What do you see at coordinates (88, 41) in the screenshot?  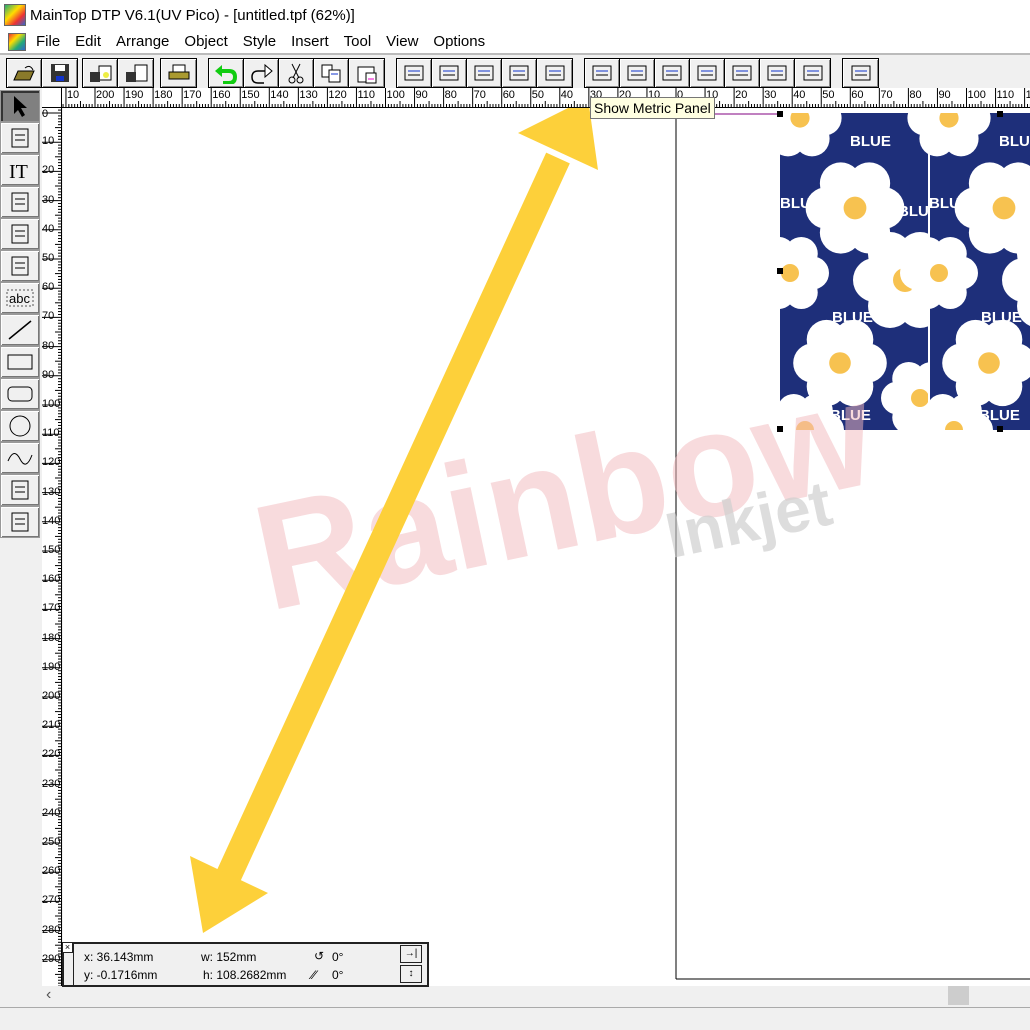 I see `menu-edit: Edit` at bounding box center [88, 41].